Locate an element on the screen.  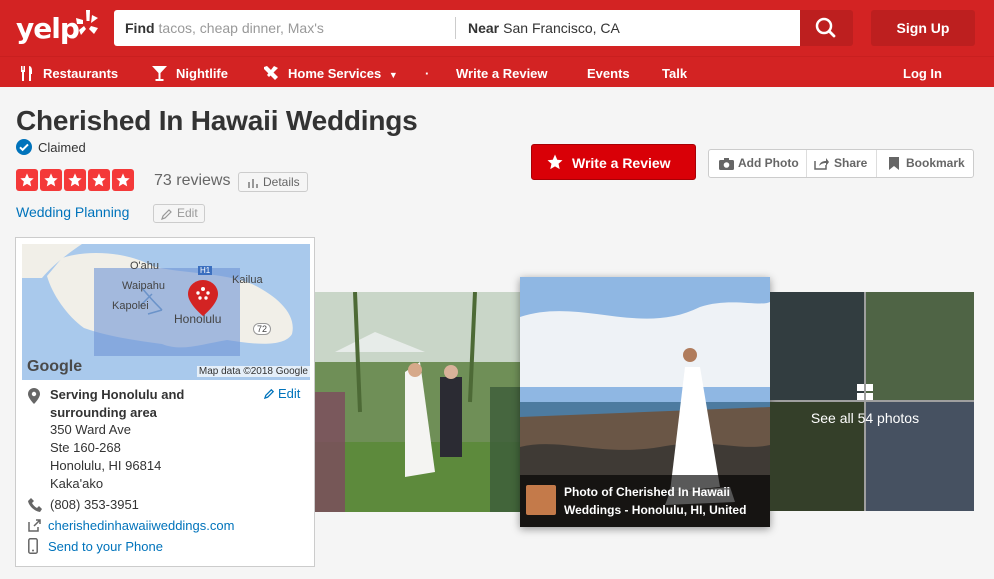
google-logo: Google is located at coordinates (55, 366).